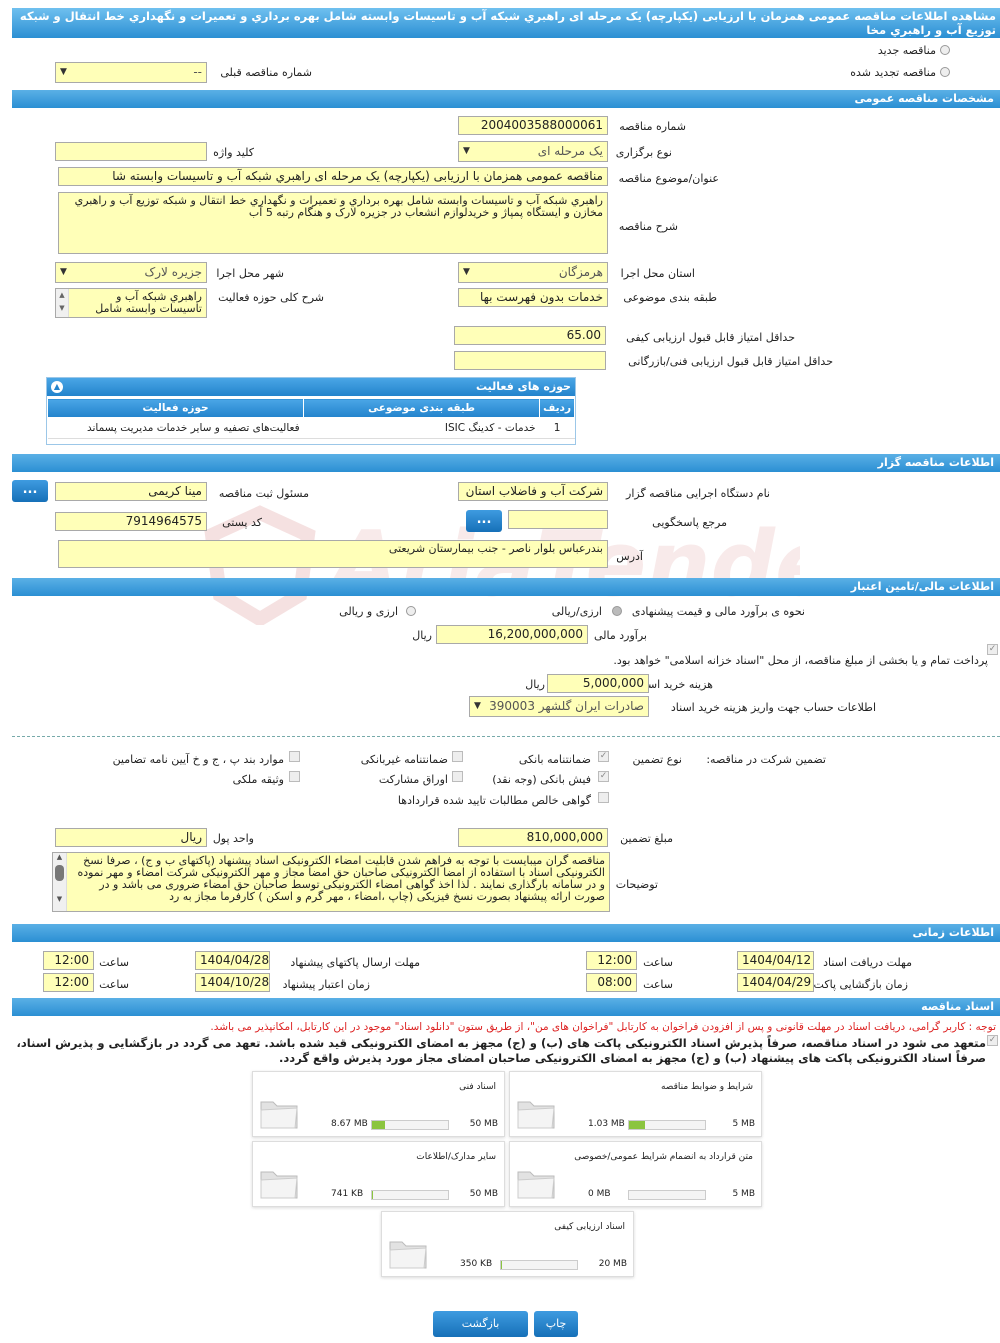 The image size is (1000, 1343). Describe the element at coordinates (378, 1174) in the screenshot. I see `file-card: سایر مدارک/اطلاعات 50 MB 741 KB` at that location.